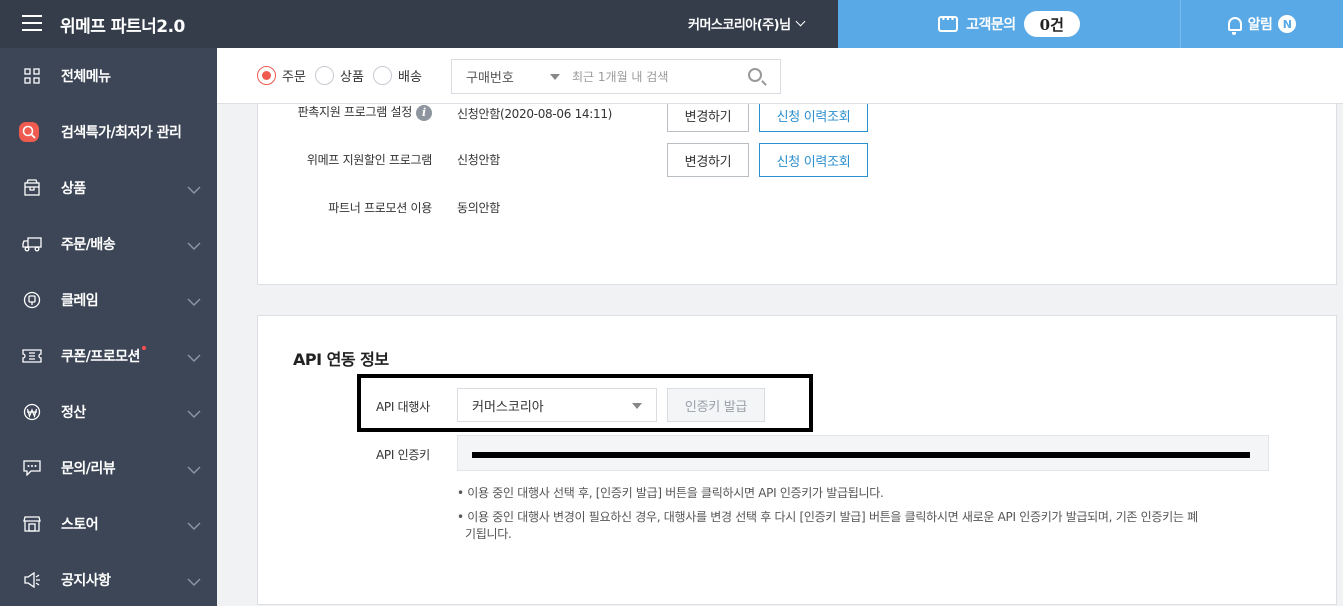 The image size is (1343, 606). Describe the element at coordinates (32, 23) in the screenshot. I see `hamburger-menu-icon` at that location.